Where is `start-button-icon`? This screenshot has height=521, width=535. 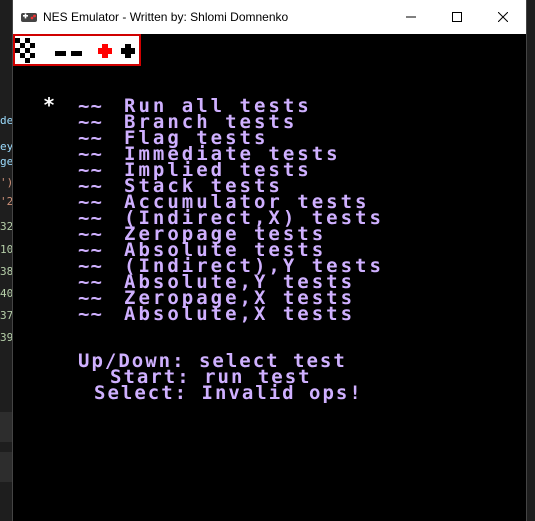 start-button-icon is located at coordinates (76, 53).